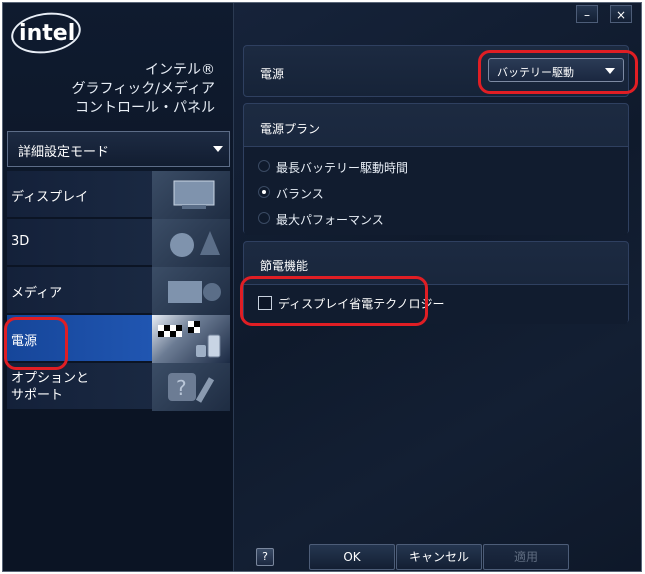 The image size is (645, 574). What do you see at coordinates (621, 14) in the screenshot?
I see `close-button: ×` at bounding box center [621, 14].